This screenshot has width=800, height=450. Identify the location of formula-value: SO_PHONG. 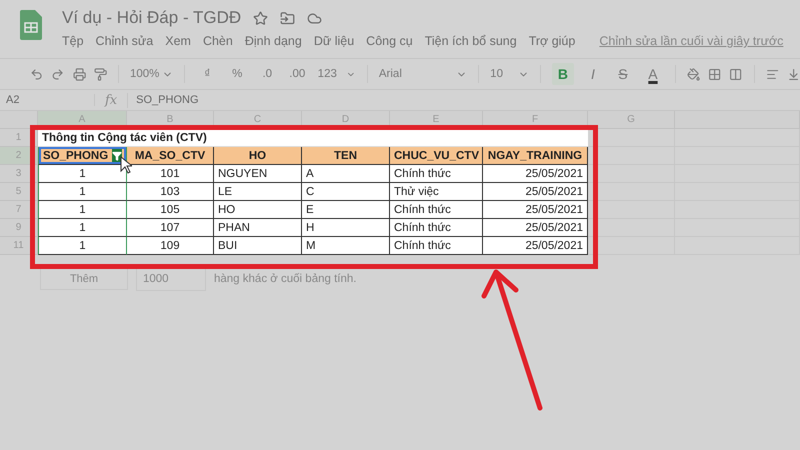
(163, 100).